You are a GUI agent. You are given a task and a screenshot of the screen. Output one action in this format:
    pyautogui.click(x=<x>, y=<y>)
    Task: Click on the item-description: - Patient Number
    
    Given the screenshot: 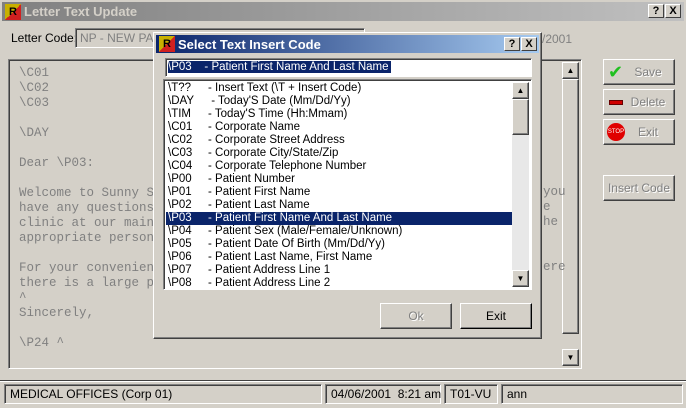 What is the action you would take?
    pyautogui.click(x=251, y=179)
    